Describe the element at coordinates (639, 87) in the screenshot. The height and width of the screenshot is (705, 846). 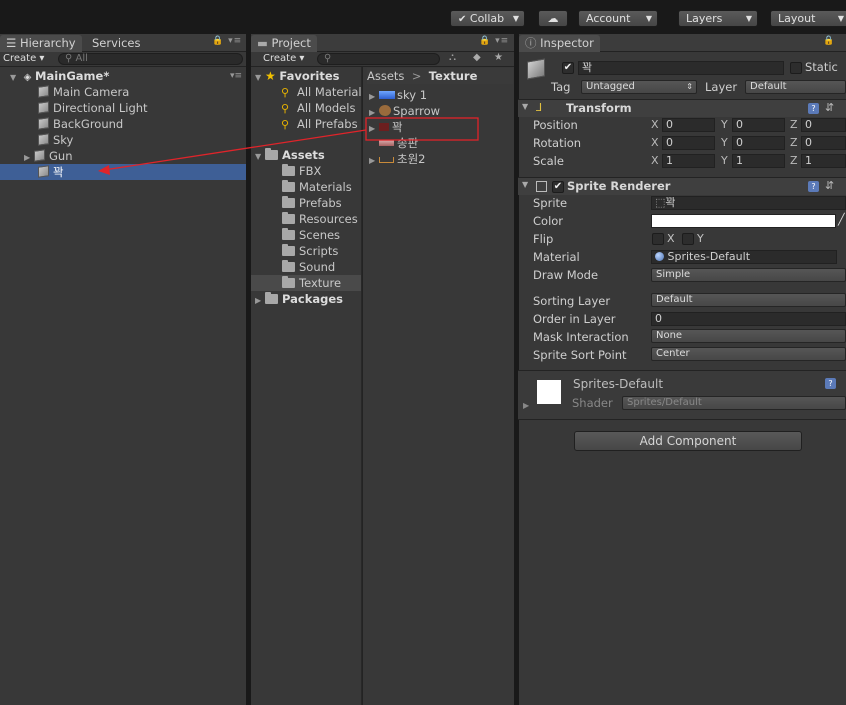
I see `tag-dropdown: Untagged ⇕` at that location.